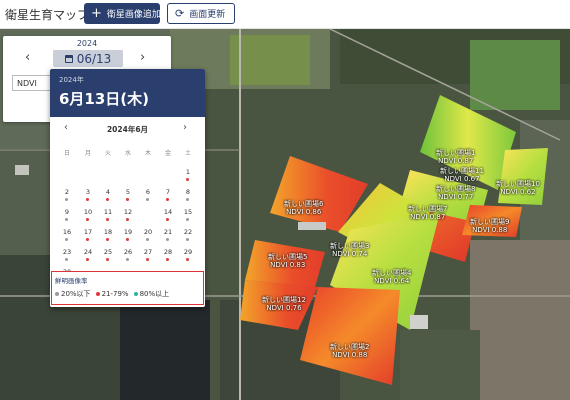  I want to click on calendar-day: 22, so click(188, 234).